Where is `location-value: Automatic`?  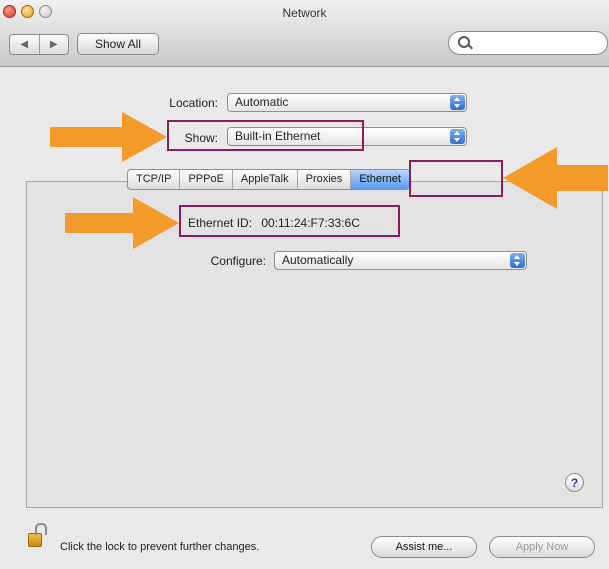
location-value: Automatic is located at coordinates (262, 102).